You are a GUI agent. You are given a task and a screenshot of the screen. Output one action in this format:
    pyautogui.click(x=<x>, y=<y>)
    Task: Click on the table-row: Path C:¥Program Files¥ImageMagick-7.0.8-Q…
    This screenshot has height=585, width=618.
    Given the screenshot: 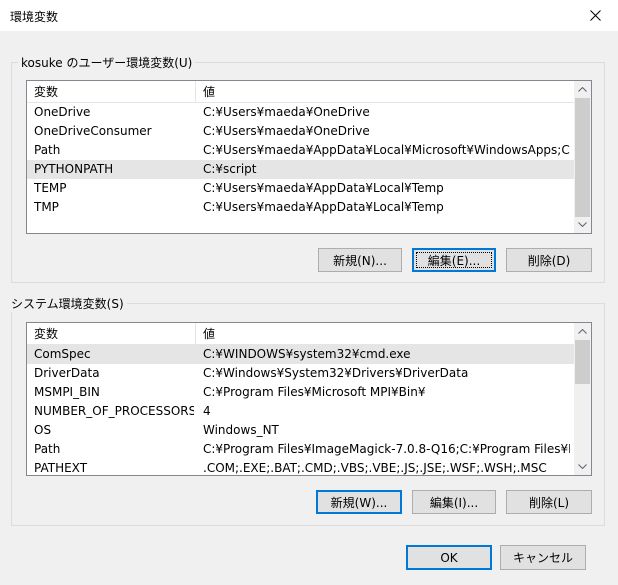 What is the action you would take?
    pyautogui.click(x=300, y=449)
    